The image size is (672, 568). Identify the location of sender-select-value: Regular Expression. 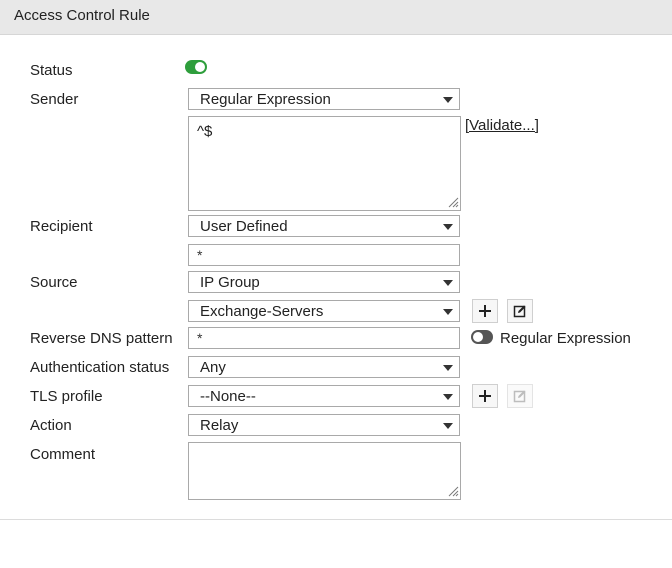
(265, 99).